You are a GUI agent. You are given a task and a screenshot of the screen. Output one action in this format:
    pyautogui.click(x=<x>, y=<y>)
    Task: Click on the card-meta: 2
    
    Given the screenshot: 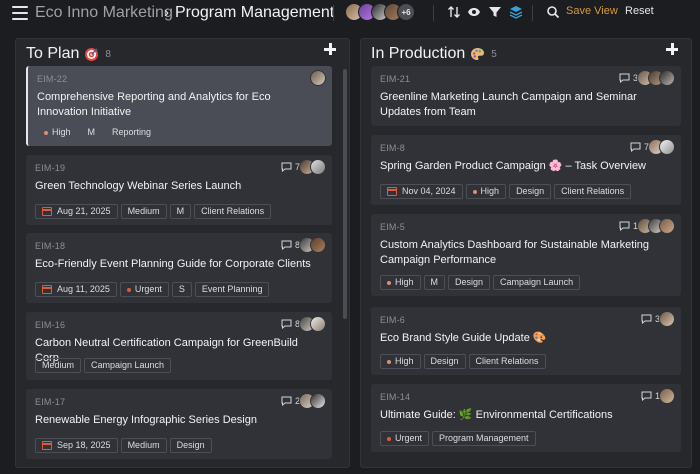 What is the action you would take?
    pyautogui.click(x=303, y=401)
    